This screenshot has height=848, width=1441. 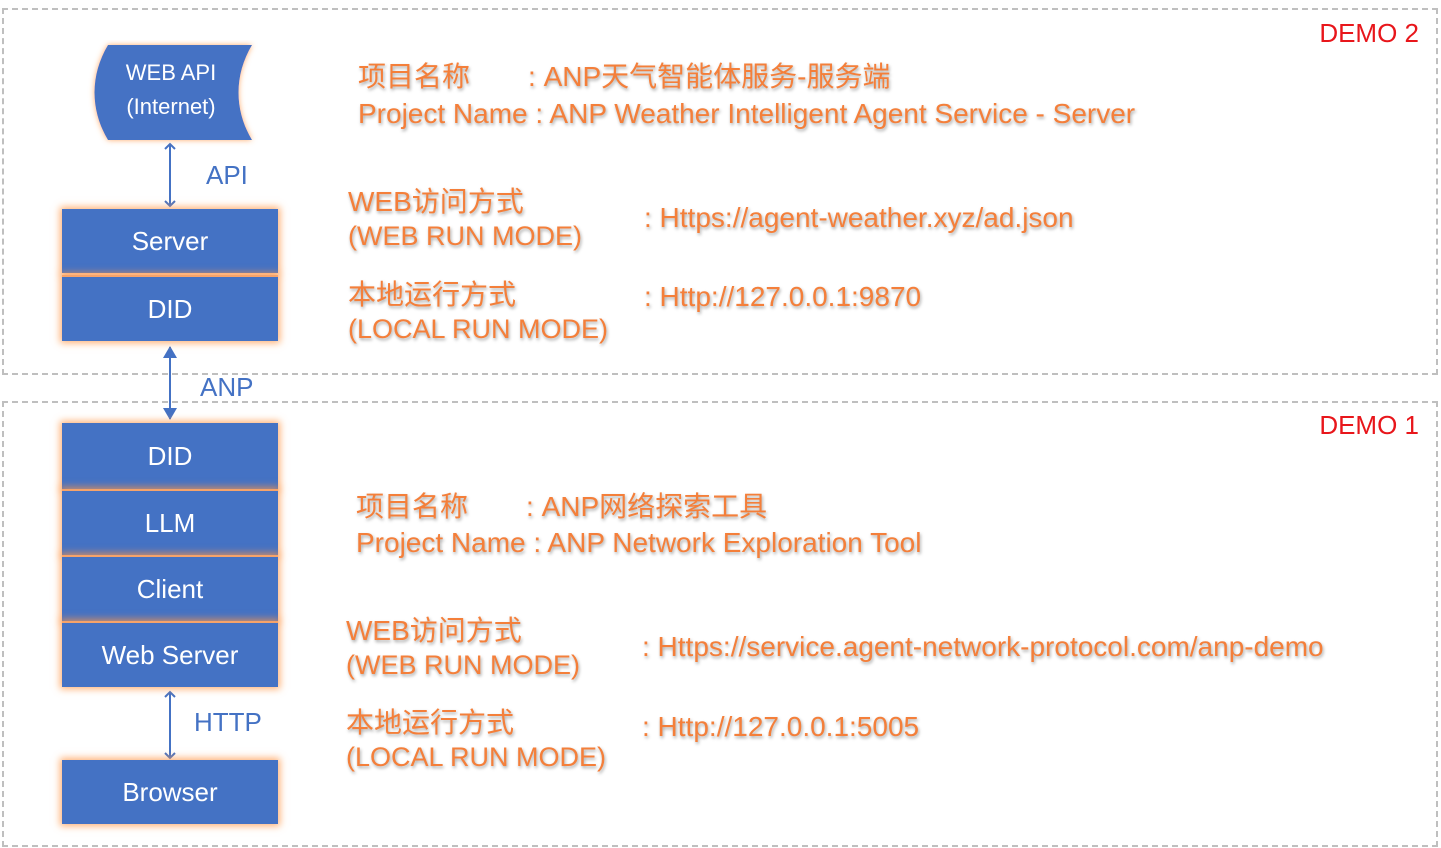 I want to click on demo2-local-mode-cn: 本地运行方式, so click(x=432, y=294).